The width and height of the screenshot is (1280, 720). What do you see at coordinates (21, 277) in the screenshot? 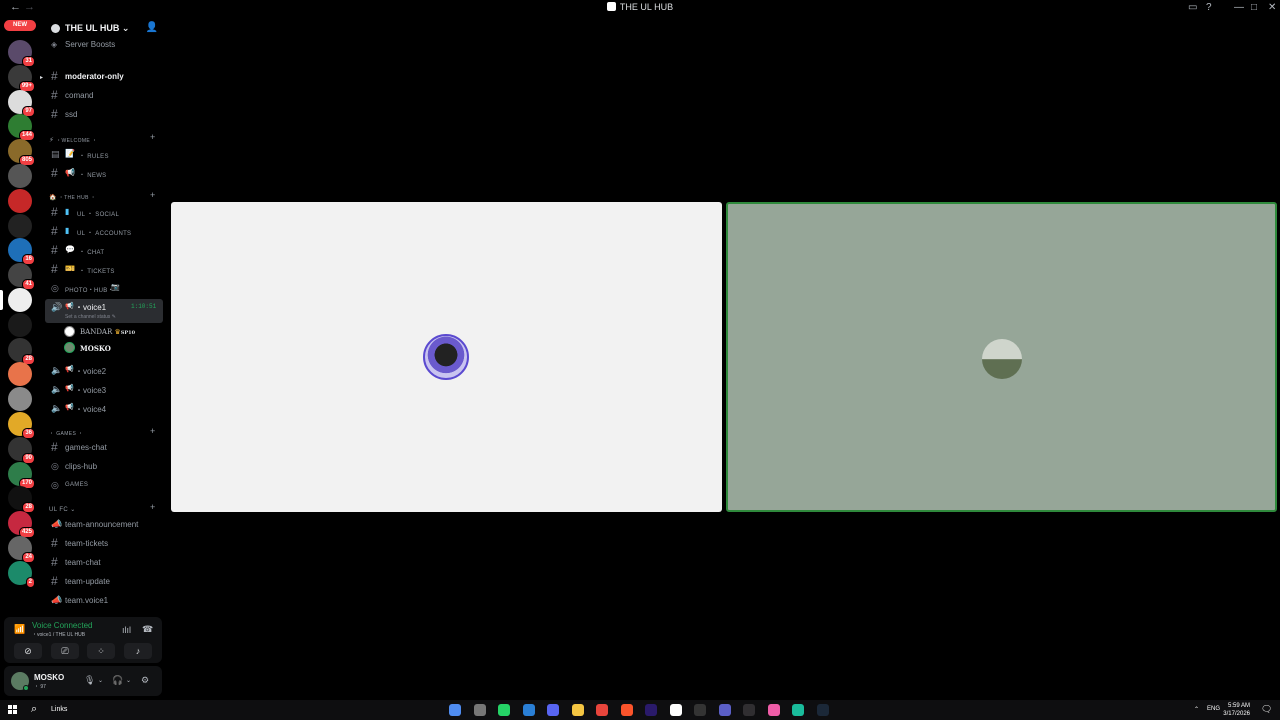
I see `server-icon: 41` at bounding box center [21, 277].